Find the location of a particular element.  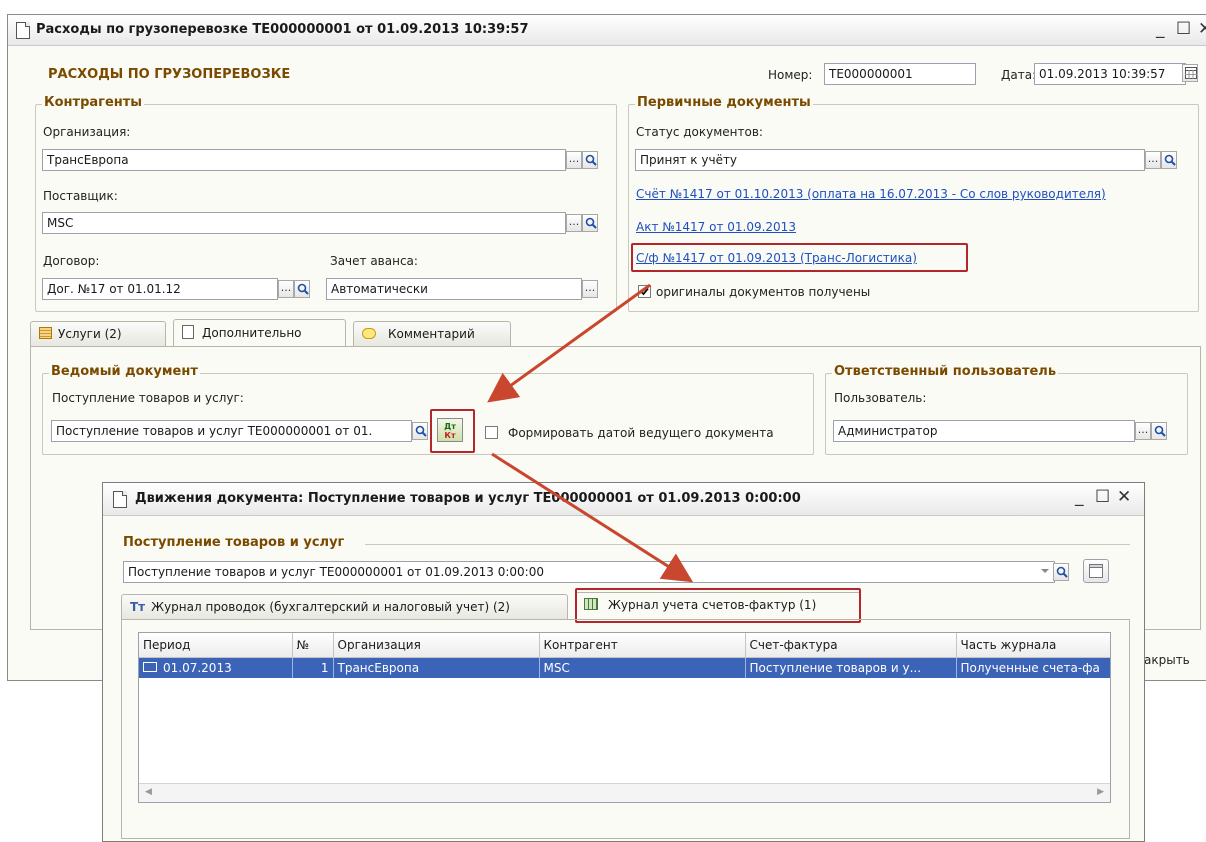

column-header-number: № is located at coordinates (313, 645).